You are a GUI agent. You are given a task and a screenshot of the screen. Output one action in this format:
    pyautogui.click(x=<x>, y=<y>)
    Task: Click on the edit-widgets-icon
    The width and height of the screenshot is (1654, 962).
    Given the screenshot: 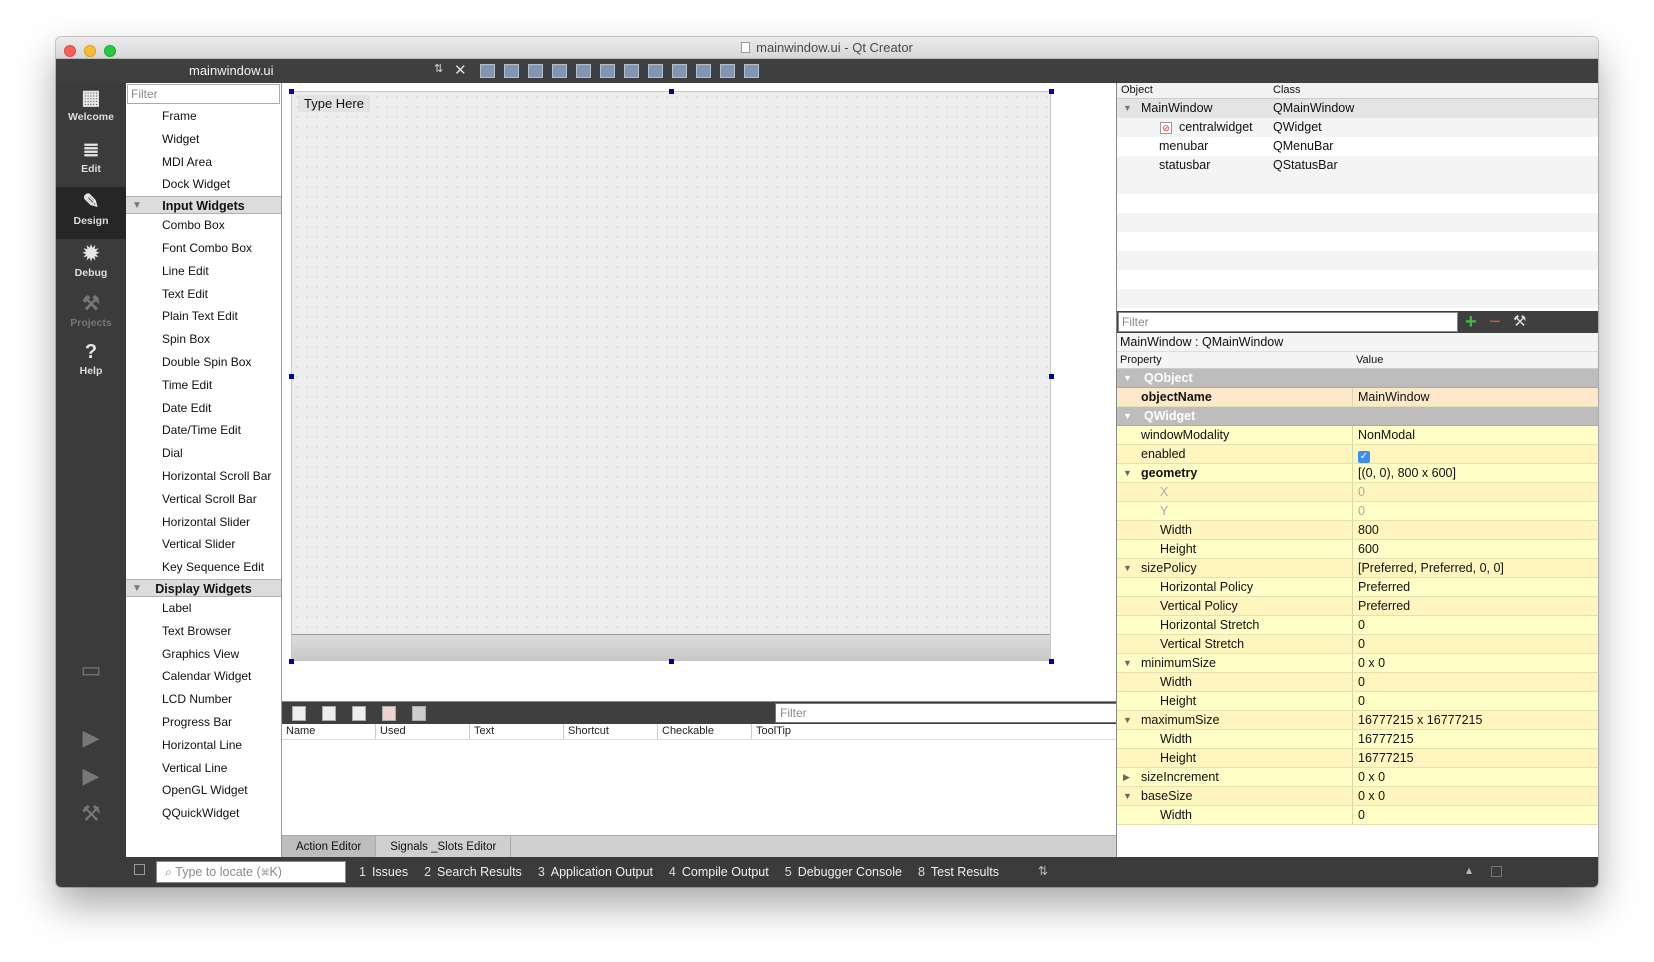 What is the action you would take?
    pyautogui.click(x=487, y=71)
    